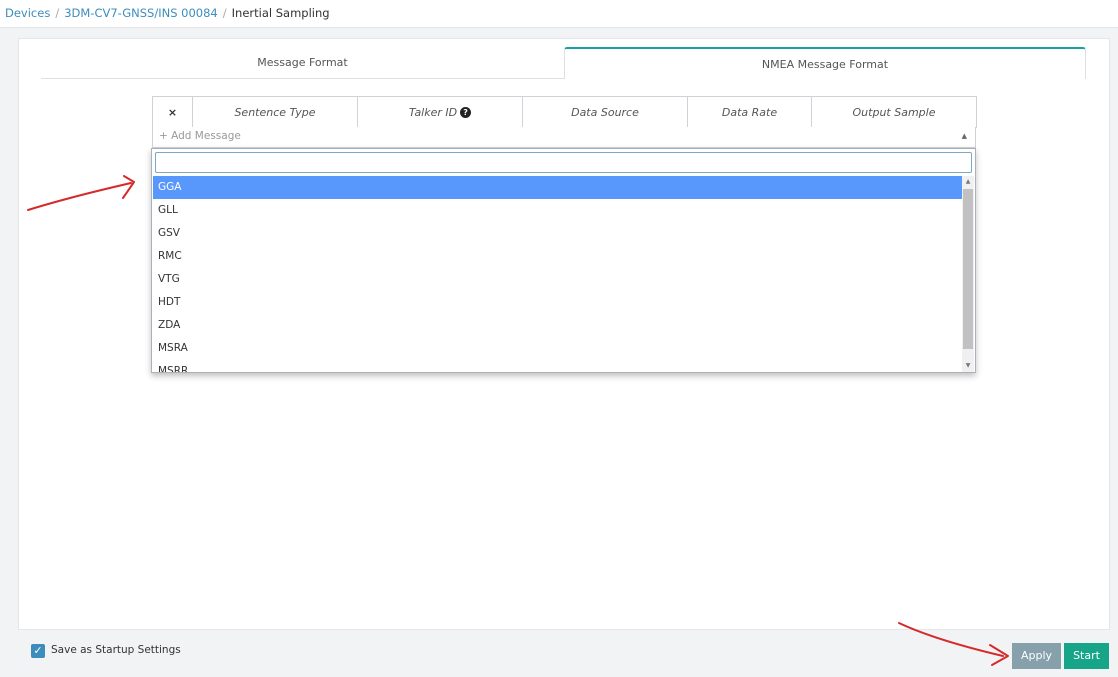  I want to click on column-header-data-source: Data Source, so click(605, 112).